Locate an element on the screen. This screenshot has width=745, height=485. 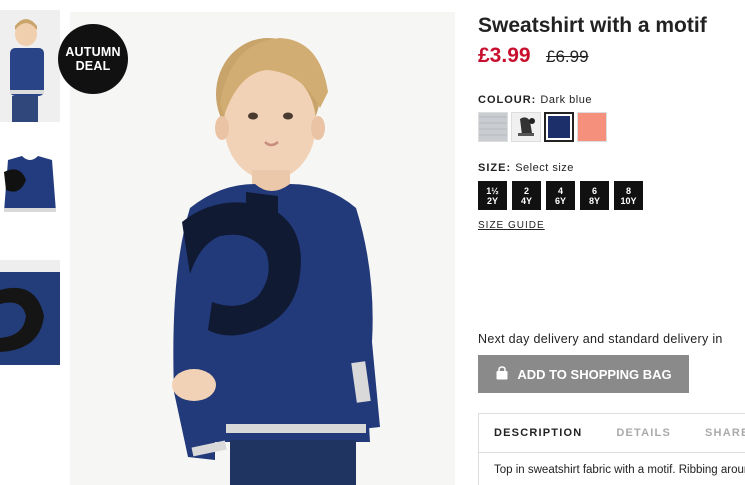
size-label-row: SIZE: Select size is located at coordinates (526, 168).